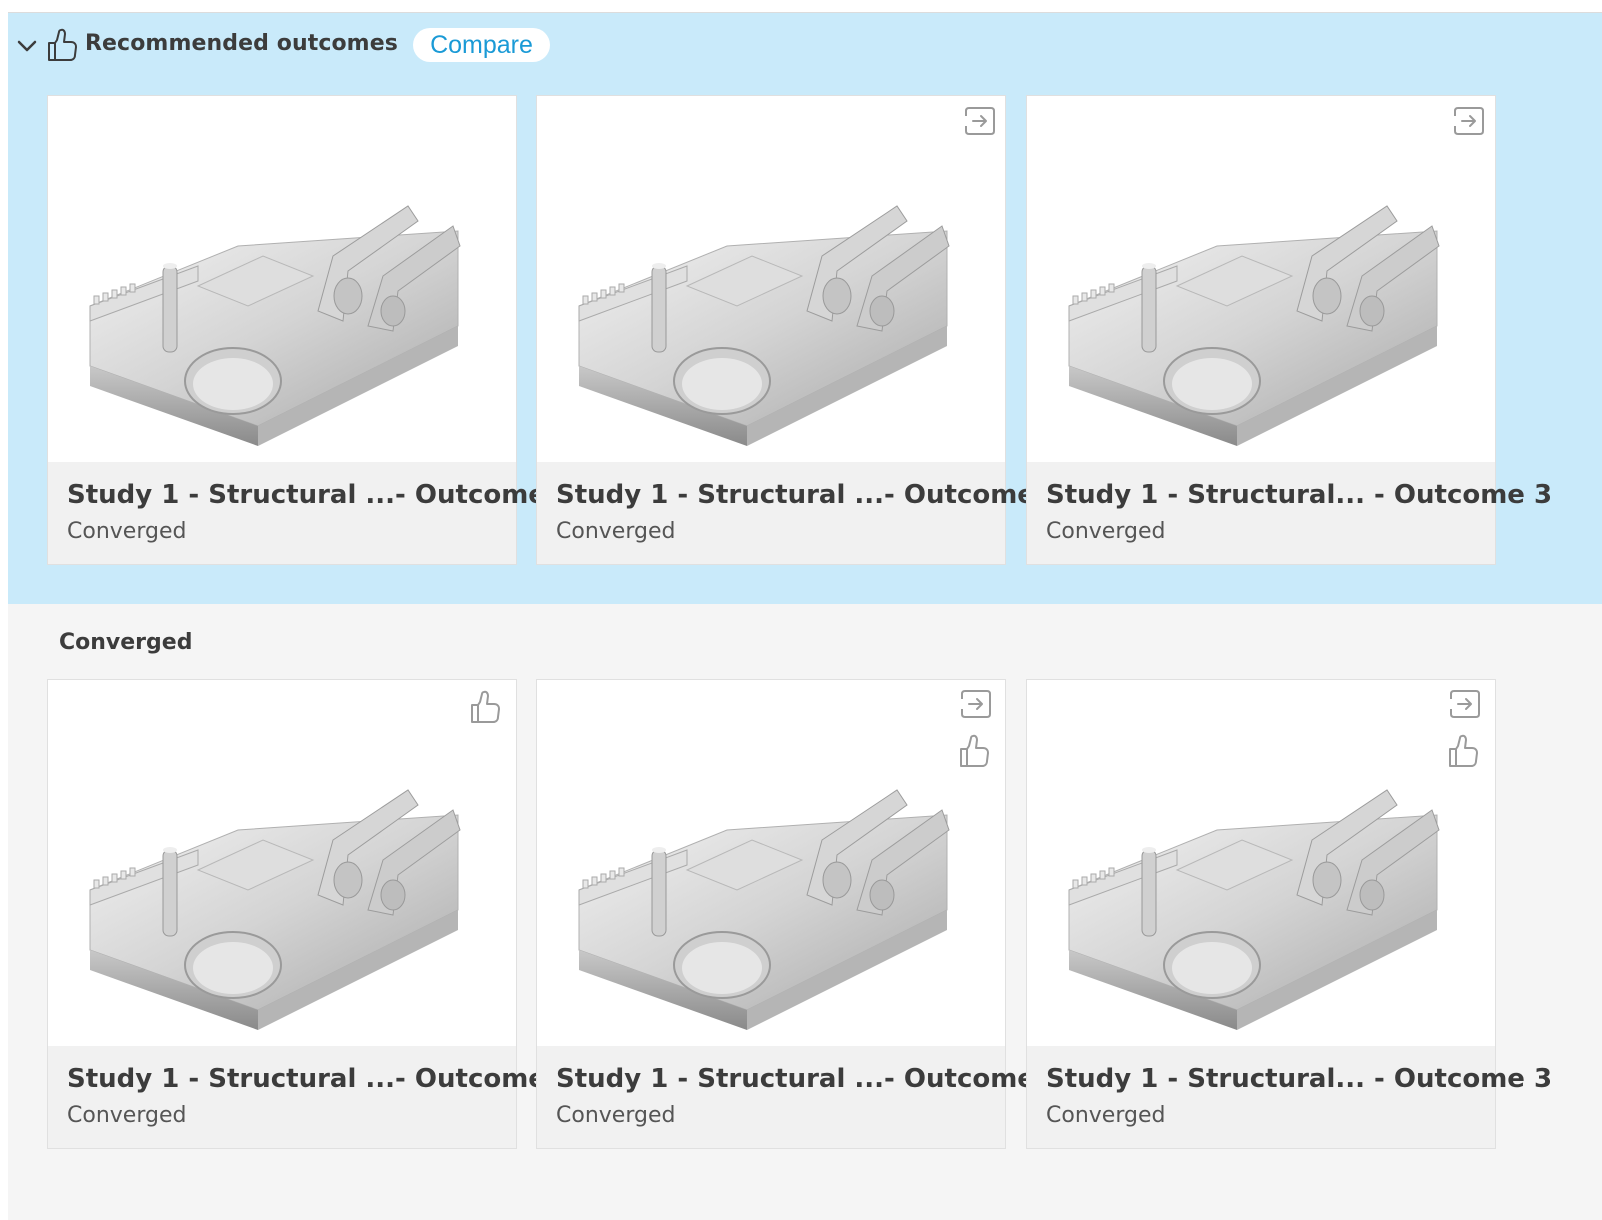 The height and width of the screenshot is (1220, 1602). I want to click on chevron-down-icon, so click(27, 46).